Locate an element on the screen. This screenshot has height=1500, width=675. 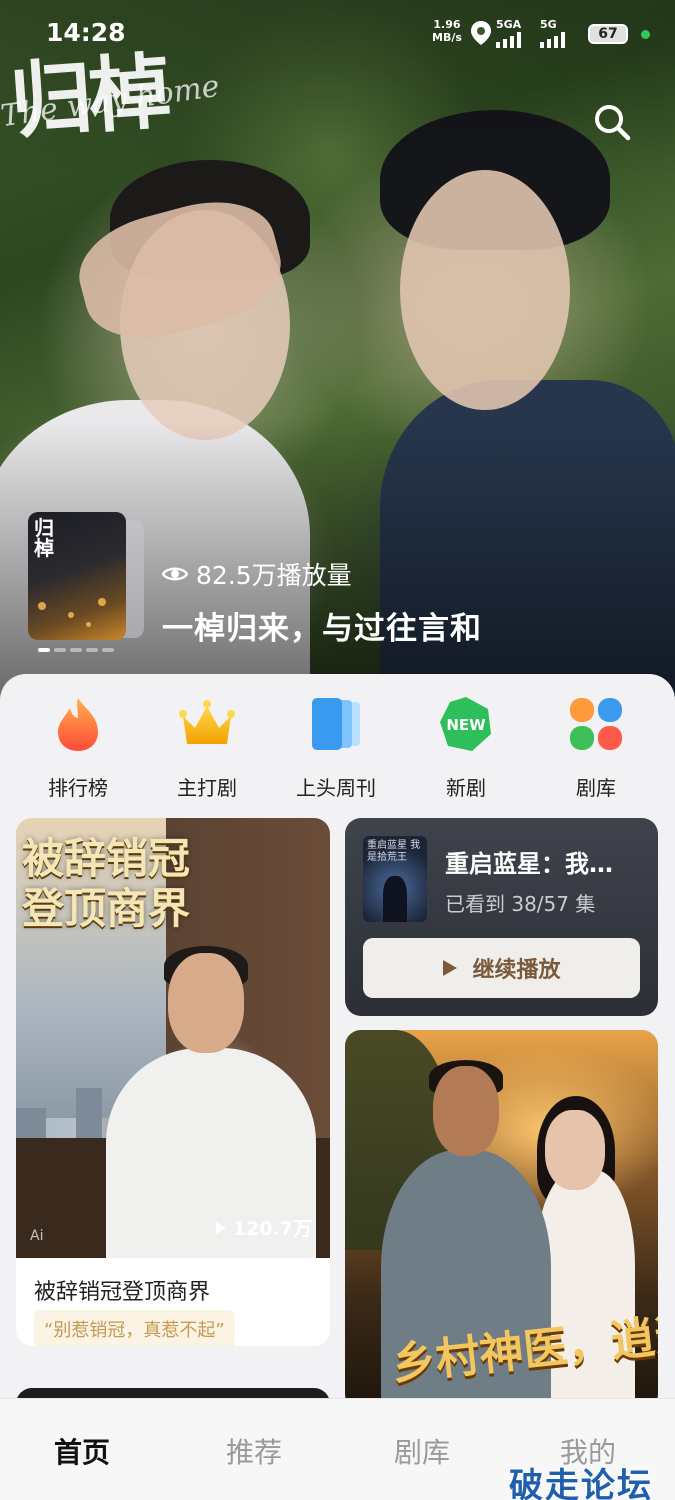
location-icon is located at coordinates (481, 33).